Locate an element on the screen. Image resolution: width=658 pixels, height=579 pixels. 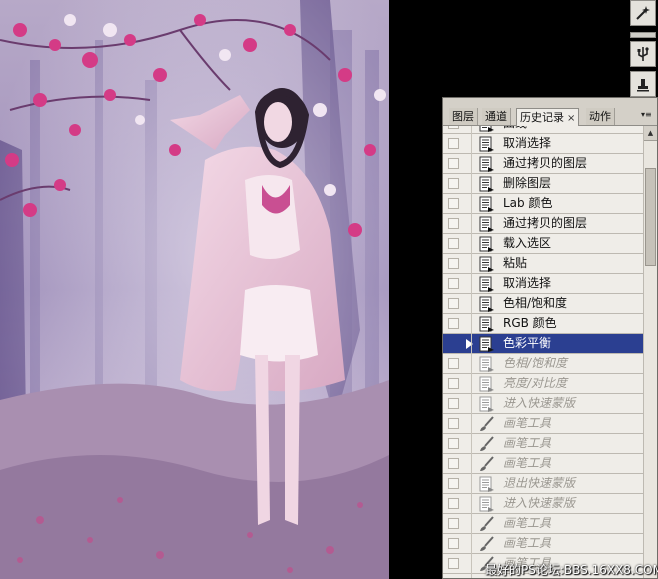
clone-stamp-icon is located at coordinates (643, 84).